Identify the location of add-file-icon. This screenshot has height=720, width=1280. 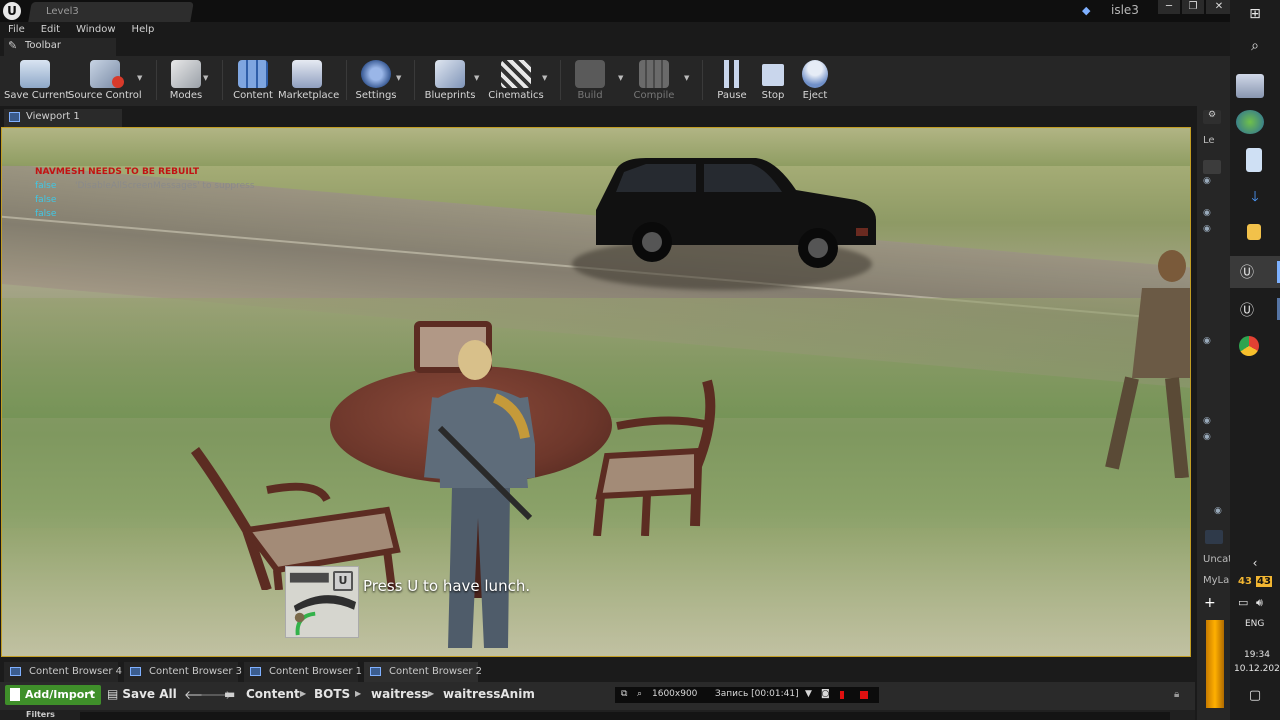
(15, 694).